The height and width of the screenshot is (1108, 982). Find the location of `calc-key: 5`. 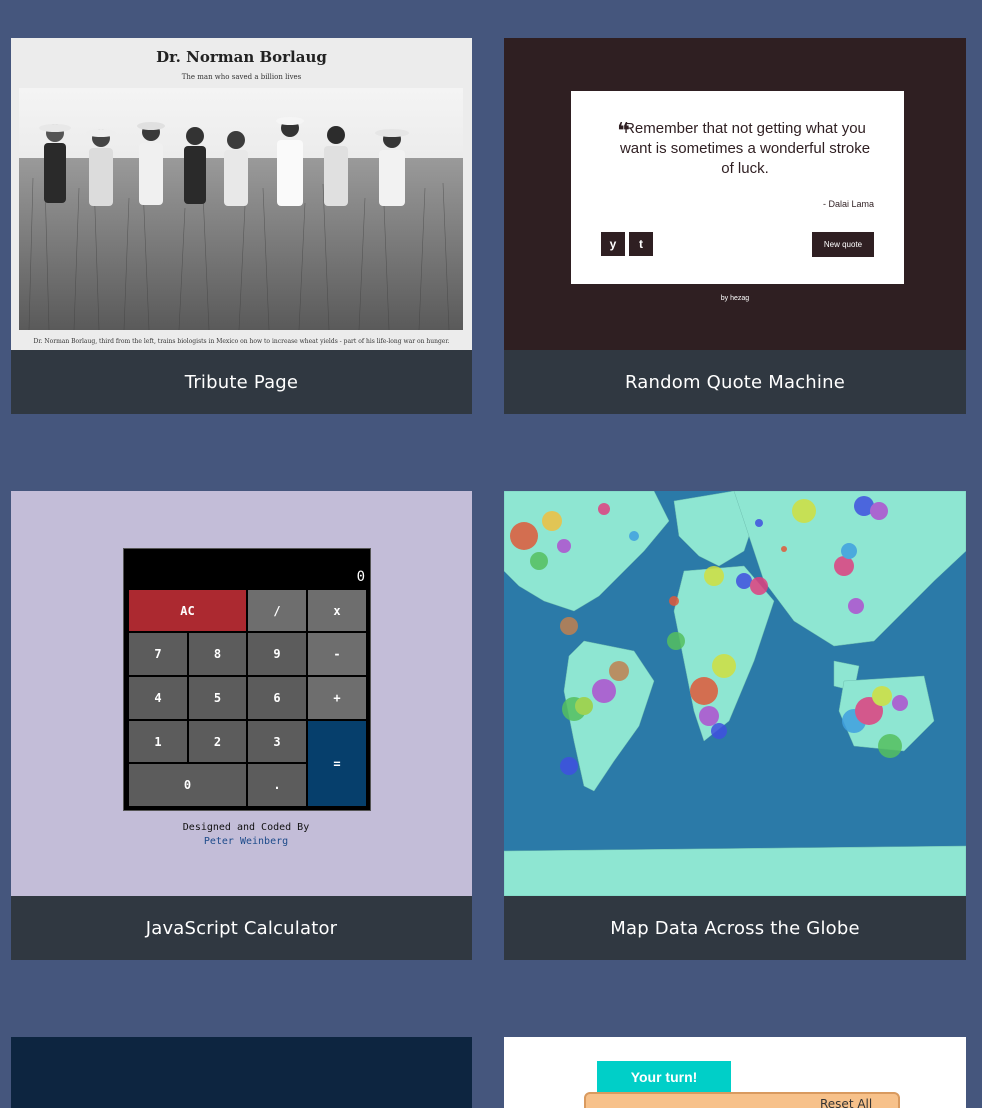

calc-key: 5 is located at coordinates (217, 698).